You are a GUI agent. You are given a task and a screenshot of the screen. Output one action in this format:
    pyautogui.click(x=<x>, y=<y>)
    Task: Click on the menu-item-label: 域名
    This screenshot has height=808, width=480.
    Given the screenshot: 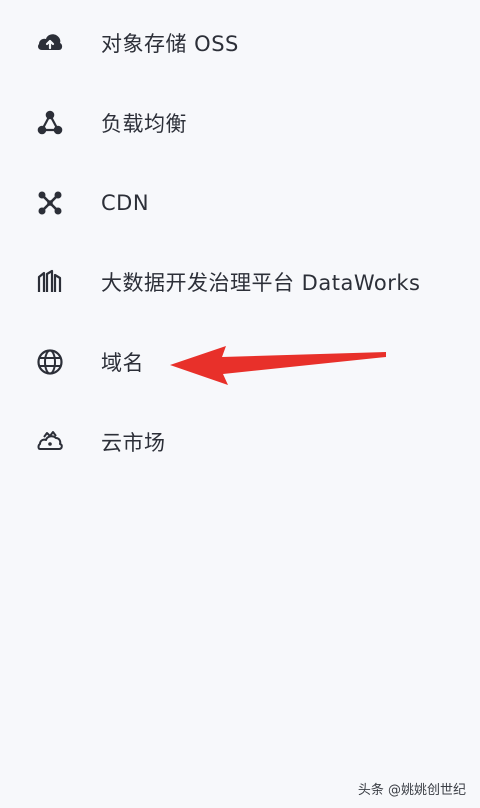 What is the action you would take?
    pyautogui.click(x=122, y=363)
    